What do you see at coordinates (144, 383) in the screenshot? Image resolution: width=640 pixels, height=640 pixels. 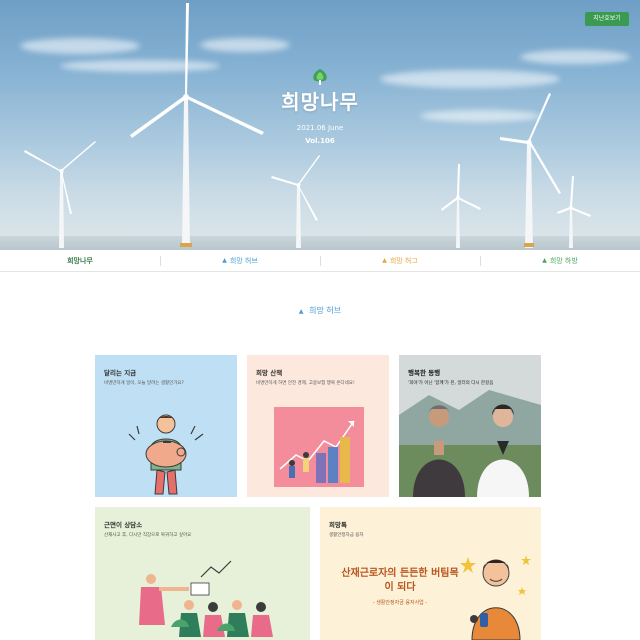 I see `card-description: 비명만하게 일이, 오늘 달려는 생활인가요?` at bounding box center [144, 383].